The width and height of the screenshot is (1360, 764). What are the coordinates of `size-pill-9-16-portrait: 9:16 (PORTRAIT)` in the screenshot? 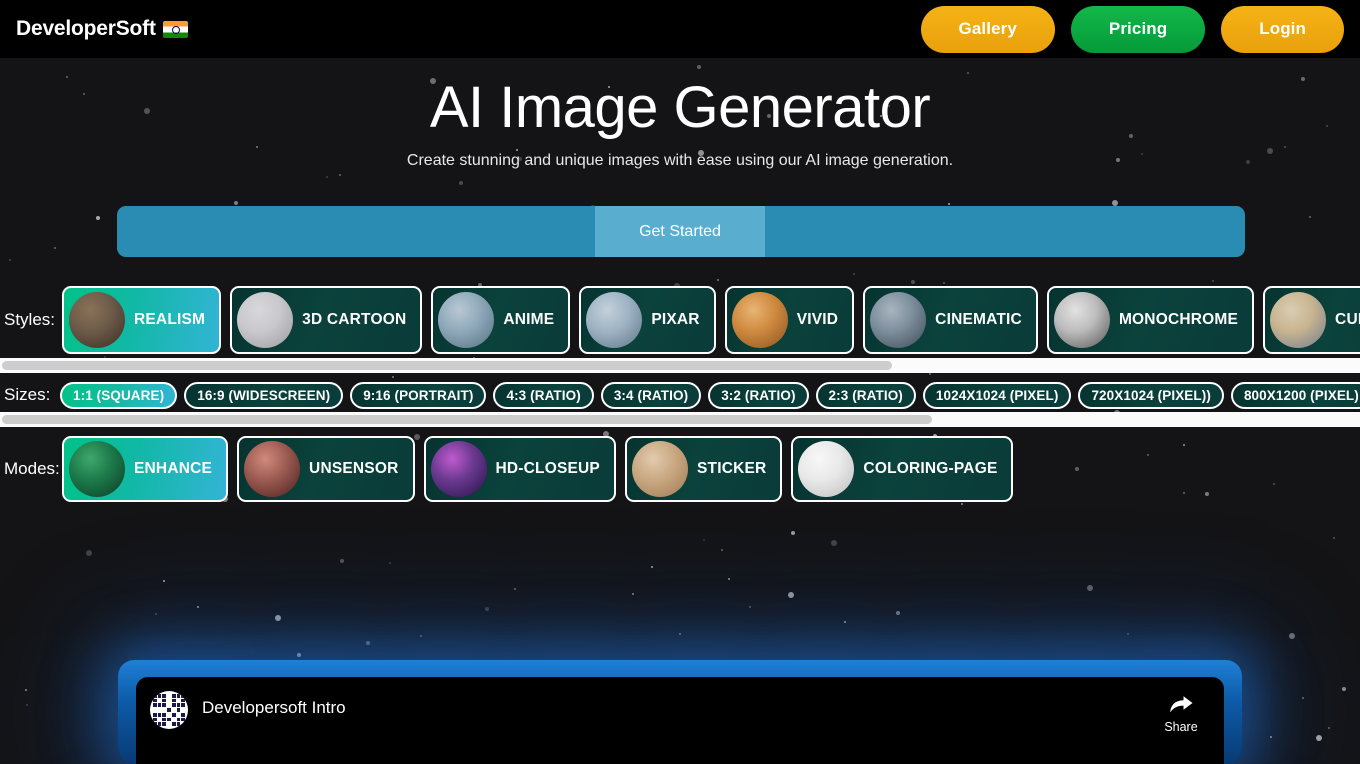 It's located at (418, 395).